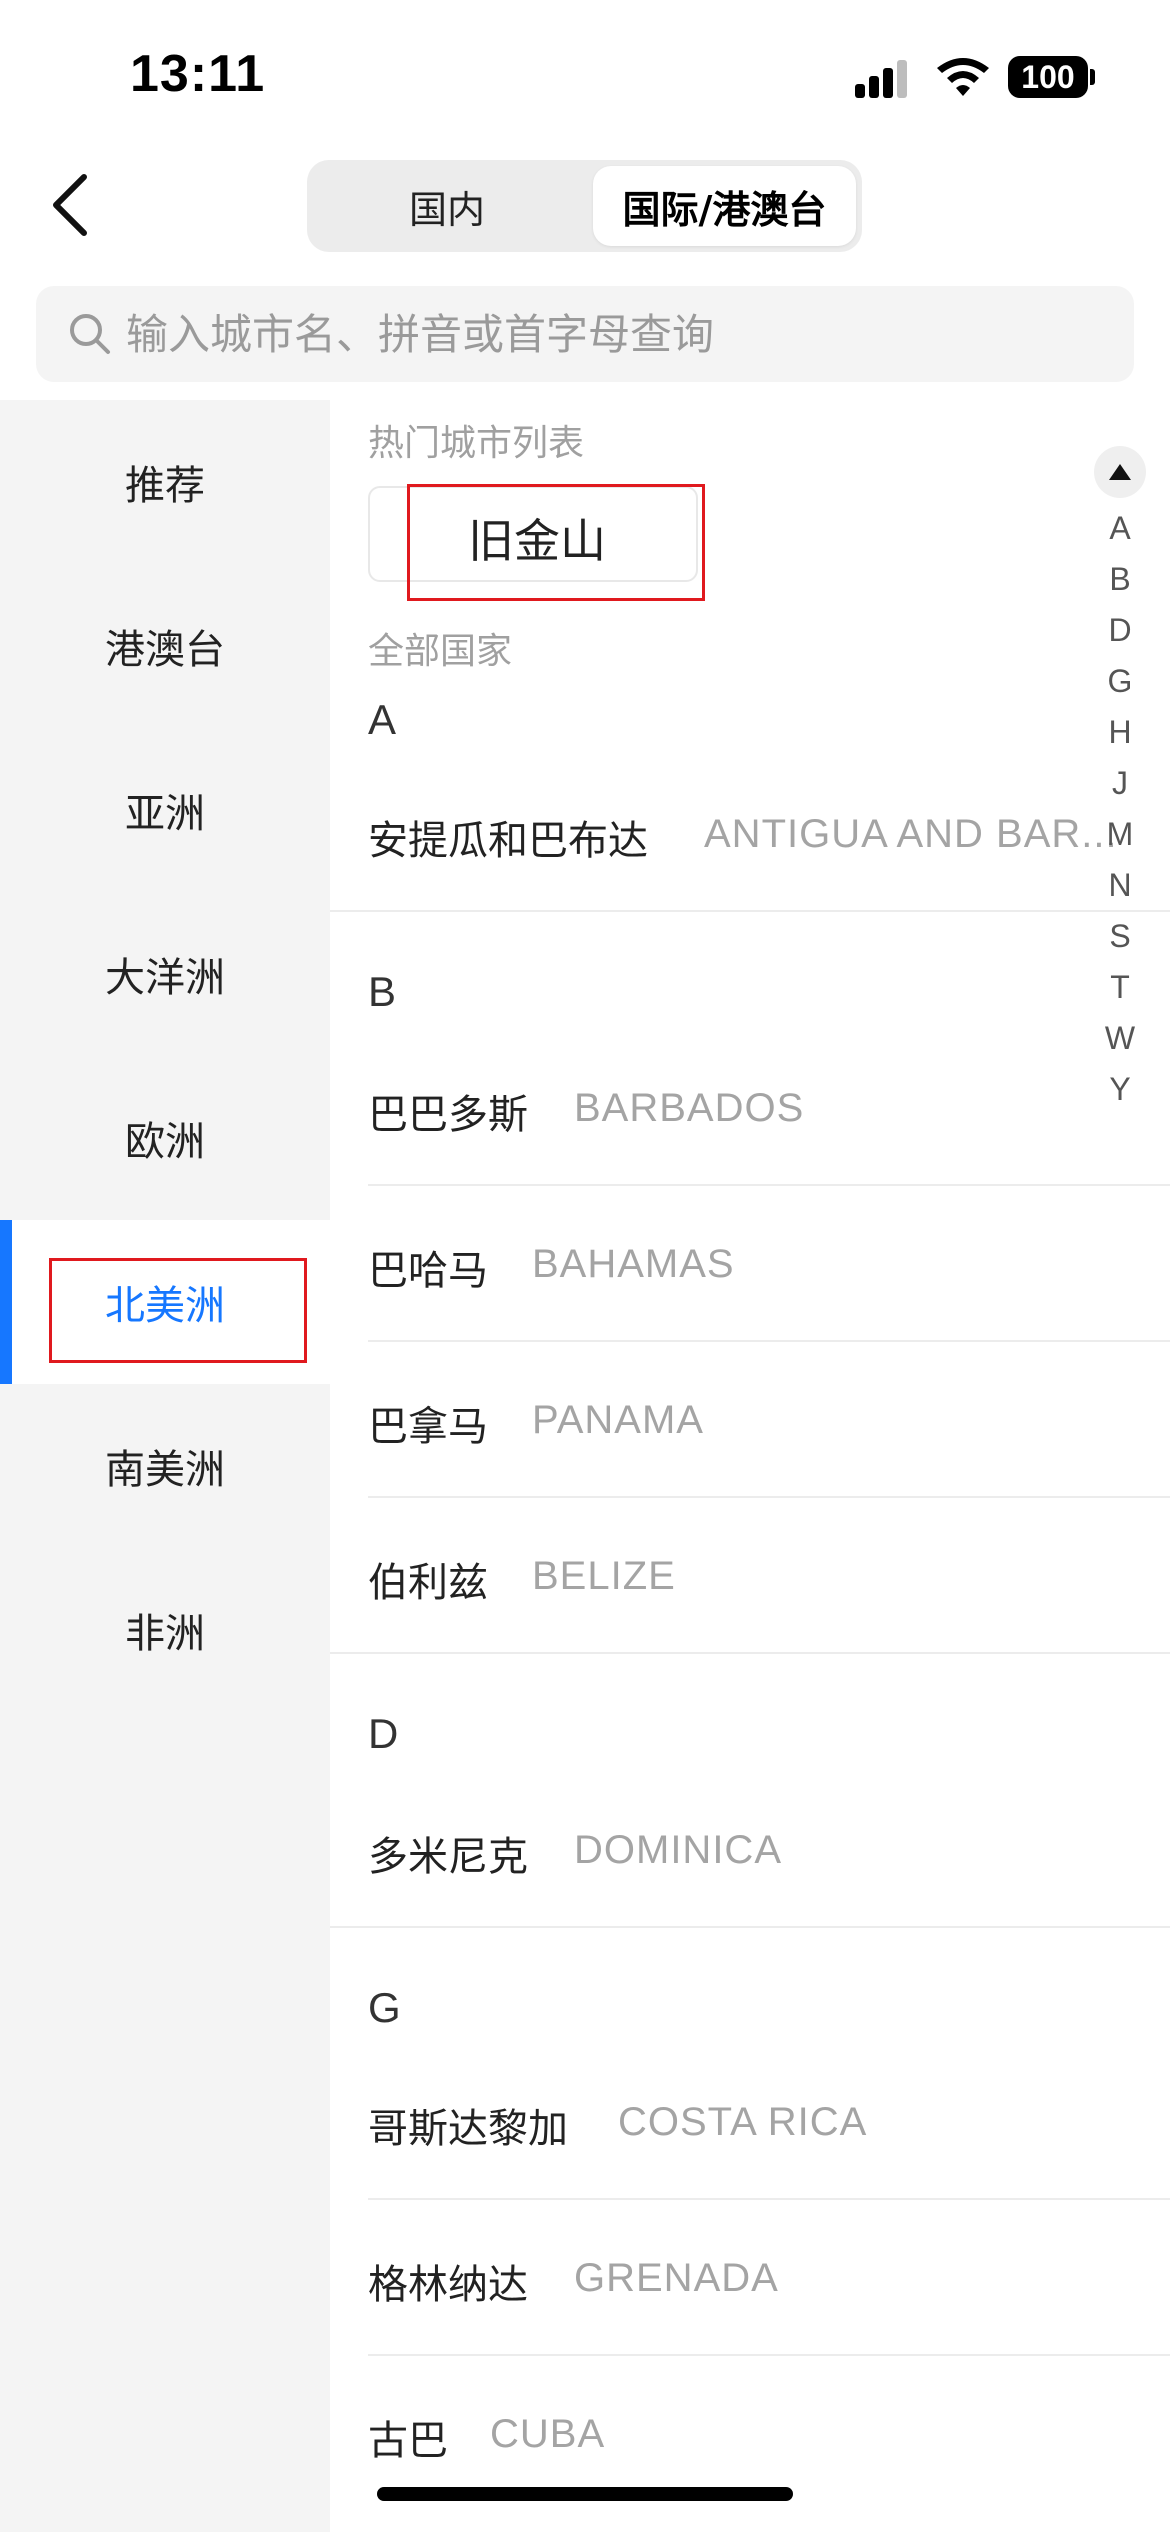 This screenshot has height=2532, width=1170. Describe the element at coordinates (1120, 681) in the screenshot. I see `index-letter-g: G` at that location.